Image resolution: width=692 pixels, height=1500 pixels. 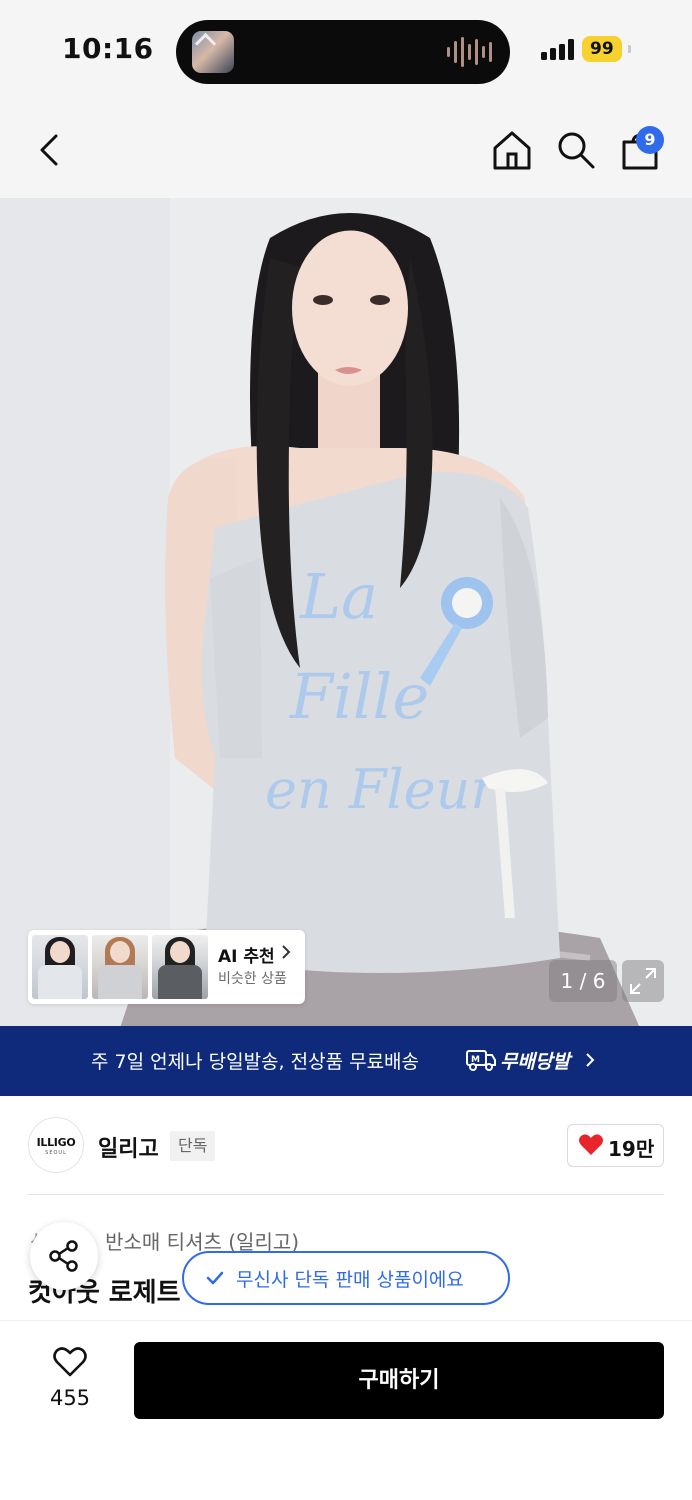 What do you see at coordinates (583, 981) in the screenshot?
I see `image-page-indicator: 1 / 6` at bounding box center [583, 981].